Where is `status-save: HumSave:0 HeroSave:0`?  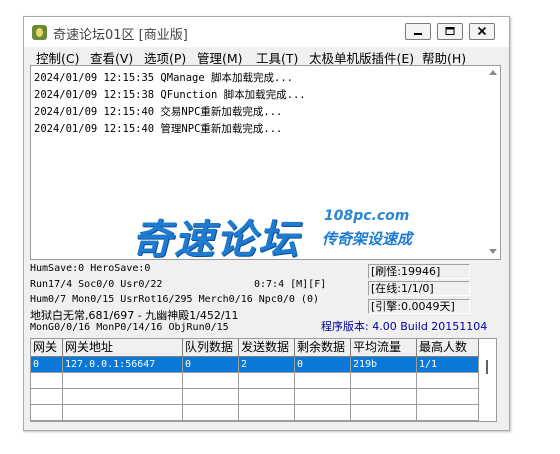 status-save: HumSave:0 HeroSave:0 is located at coordinates (90, 268).